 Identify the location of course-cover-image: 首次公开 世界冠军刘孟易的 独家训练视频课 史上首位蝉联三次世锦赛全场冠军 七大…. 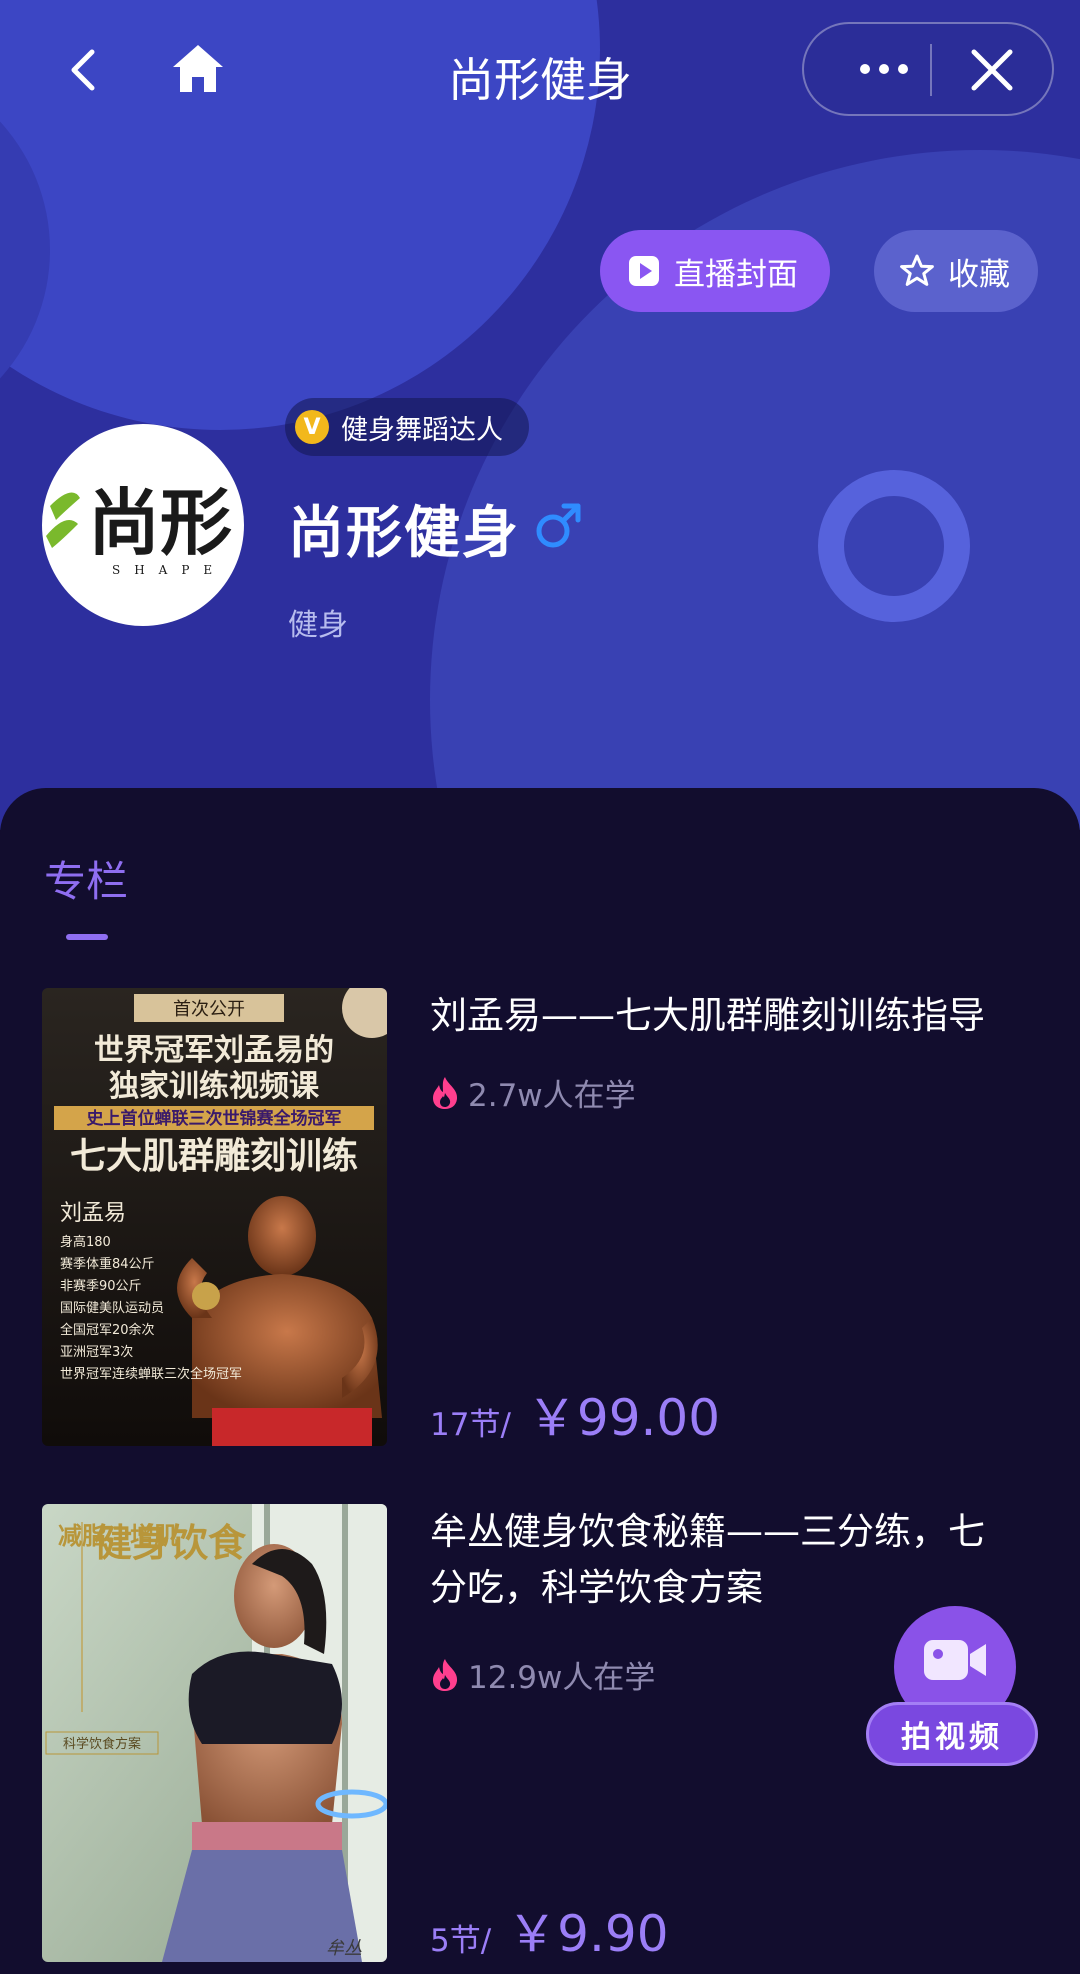
(214, 1217).